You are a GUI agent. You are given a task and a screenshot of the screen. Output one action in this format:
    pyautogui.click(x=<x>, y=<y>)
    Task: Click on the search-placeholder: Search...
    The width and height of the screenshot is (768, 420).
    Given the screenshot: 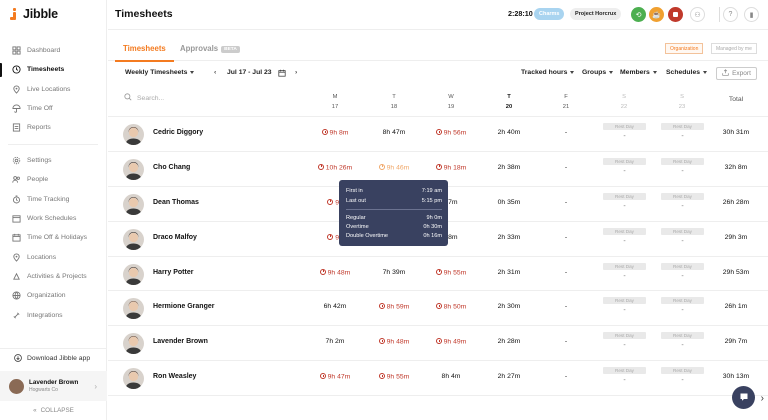 What is the action you would take?
    pyautogui.click(x=151, y=98)
    